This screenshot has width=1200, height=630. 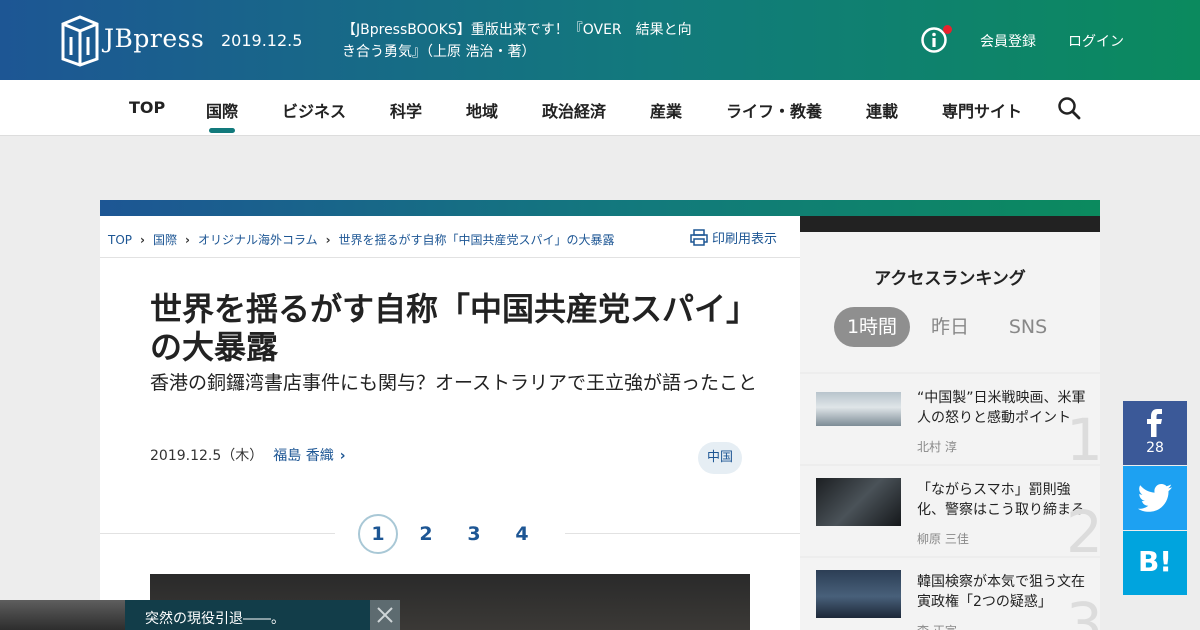 I want to click on twitter-icon, so click(x=1155, y=498).